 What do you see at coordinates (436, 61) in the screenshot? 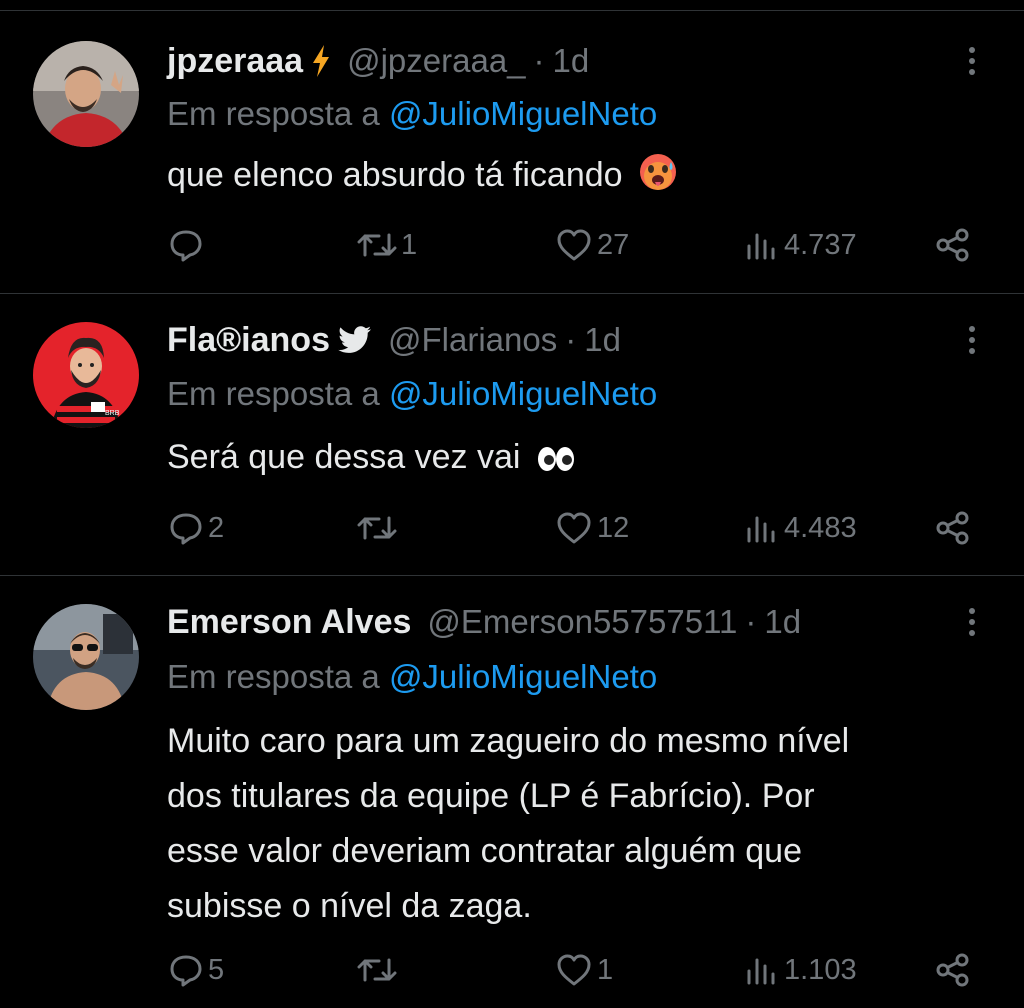
I see `user-handle: @jpzeraaa_` at bounding box center [436, 61].